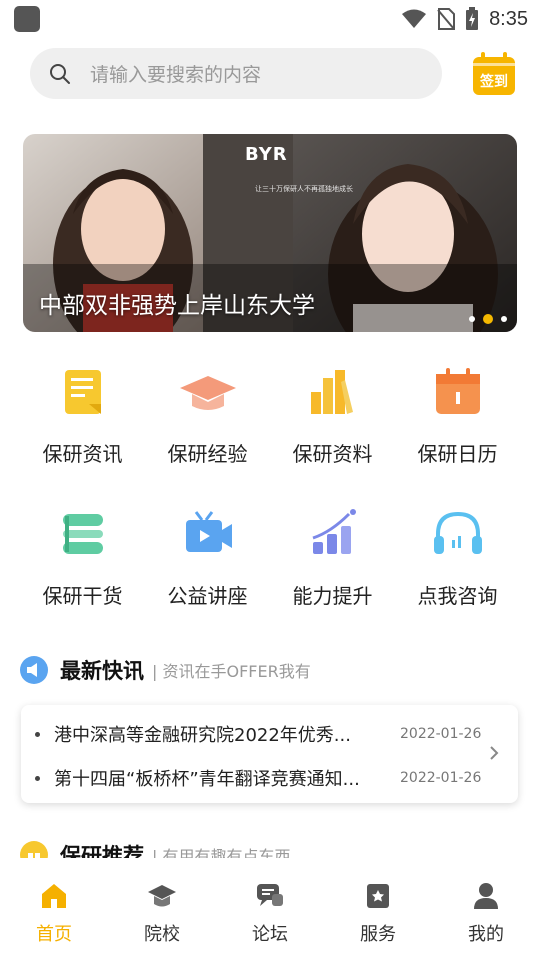 The height and width of the screenshot is (960, 540). What do you see at coordinates (378, 909) in the screenshot?
I see `nav-item-service: 服务` at bounding box center [378, 909].